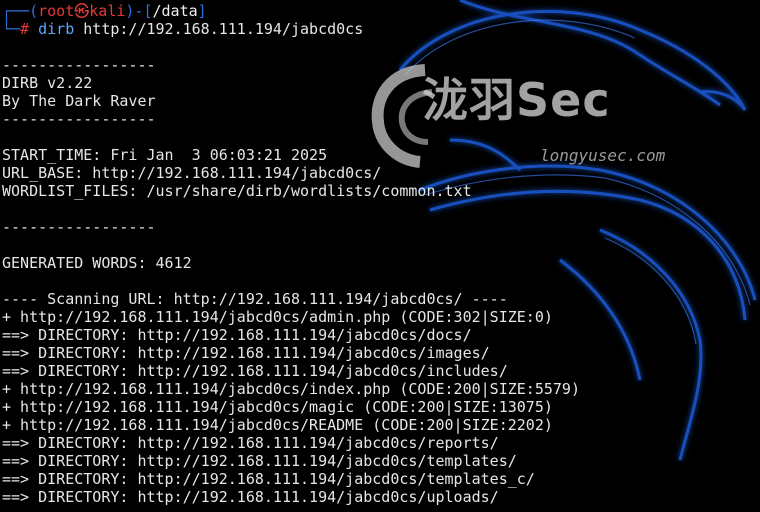 The height and width of the screenshot is (512, 760). Describe the element at coordinates (291, 11) in the screenshot. I see `prompt-line: ┌──(root㉿kali)-[/data]` at that location.